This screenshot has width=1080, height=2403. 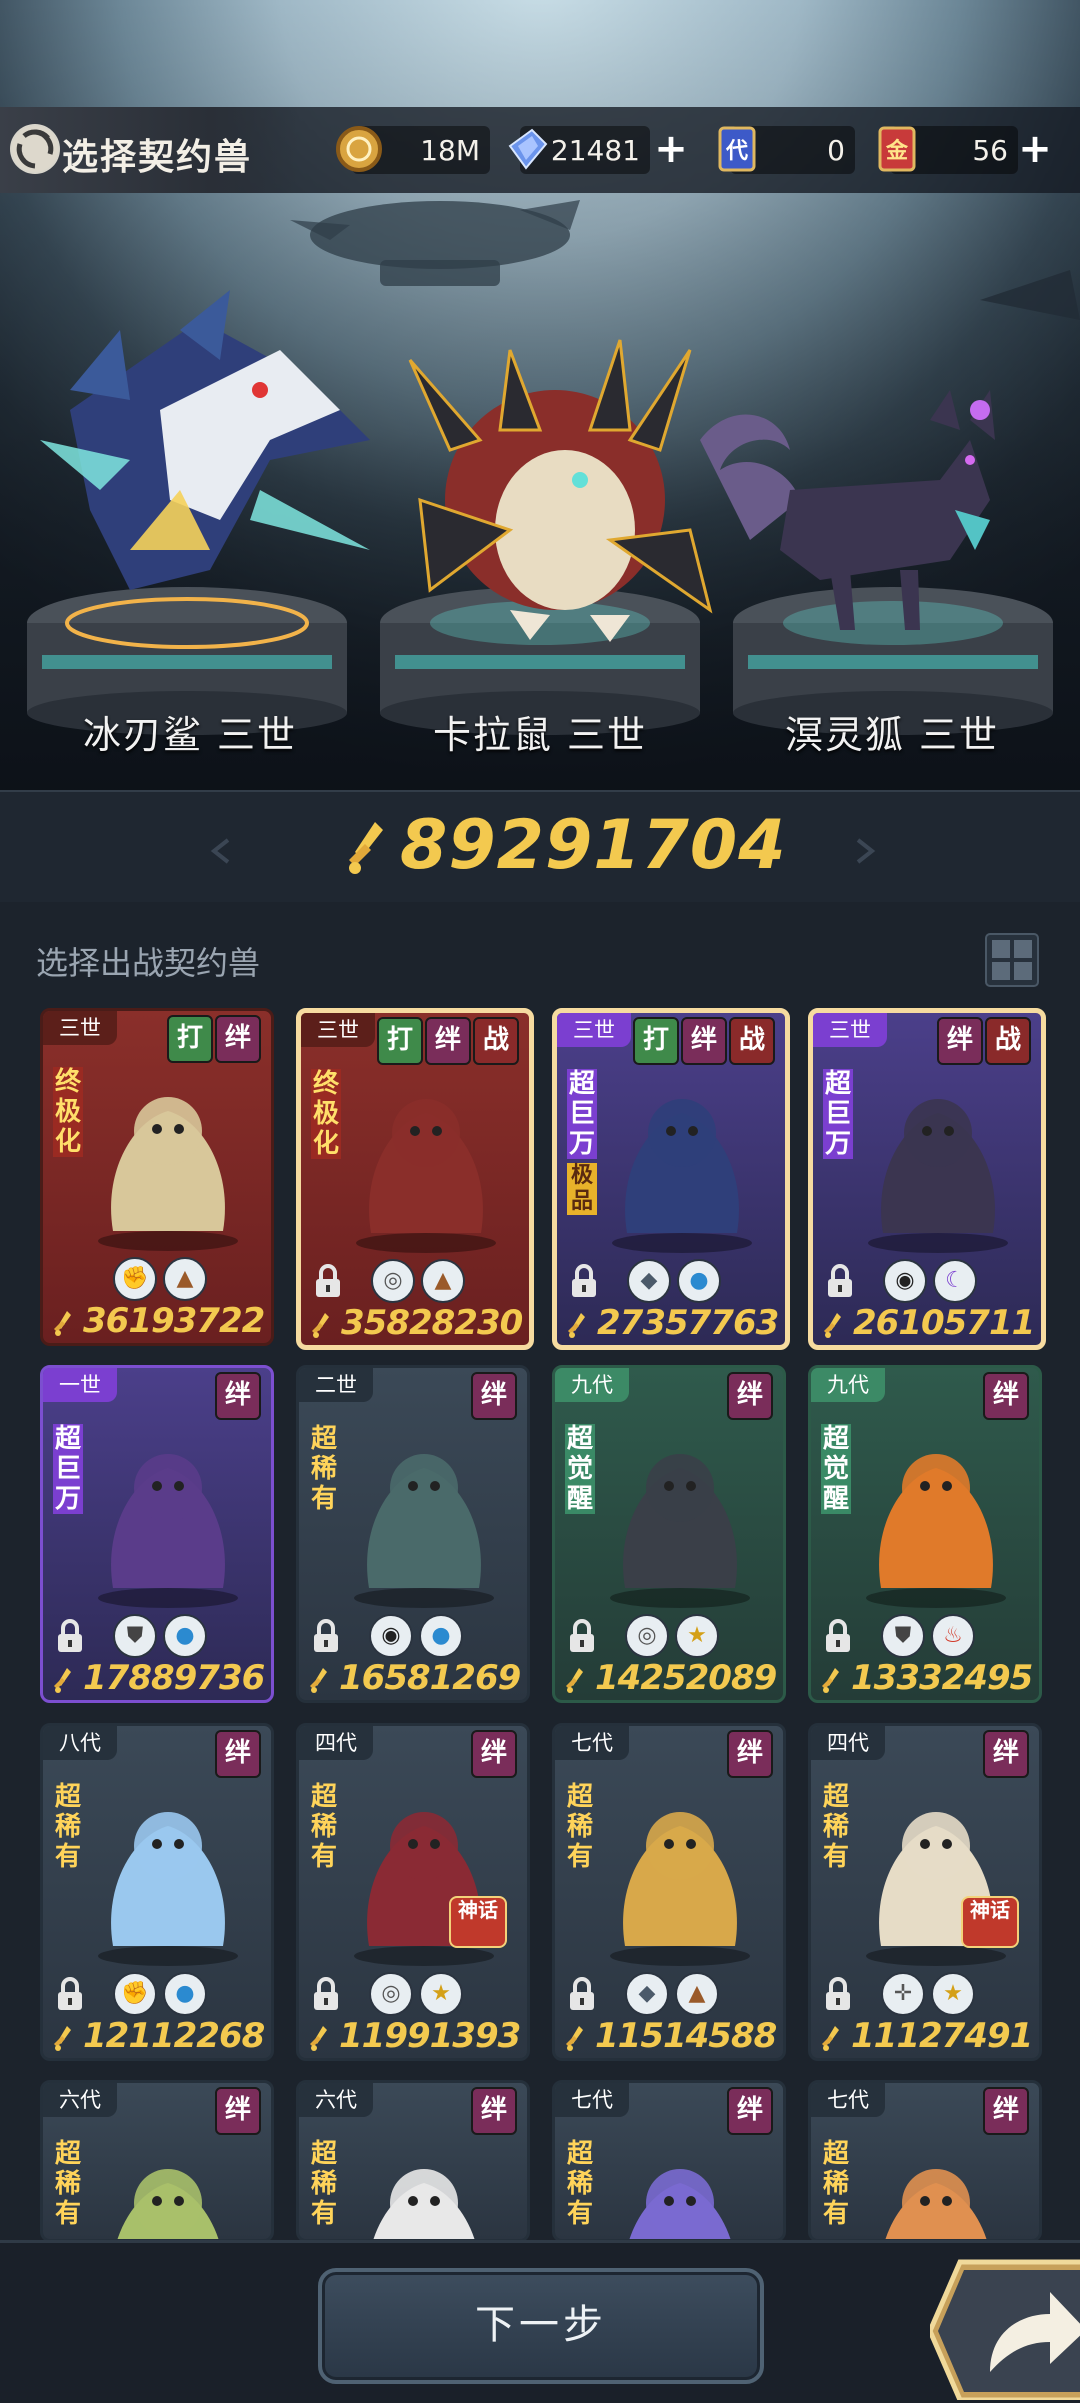 What do you see at coordinates (927, 1179) in the screenshot?
I see `beast-card: 三世 超巨万 绊战 ◉ ☾ 26105711` at bounding box center [927, 1179].